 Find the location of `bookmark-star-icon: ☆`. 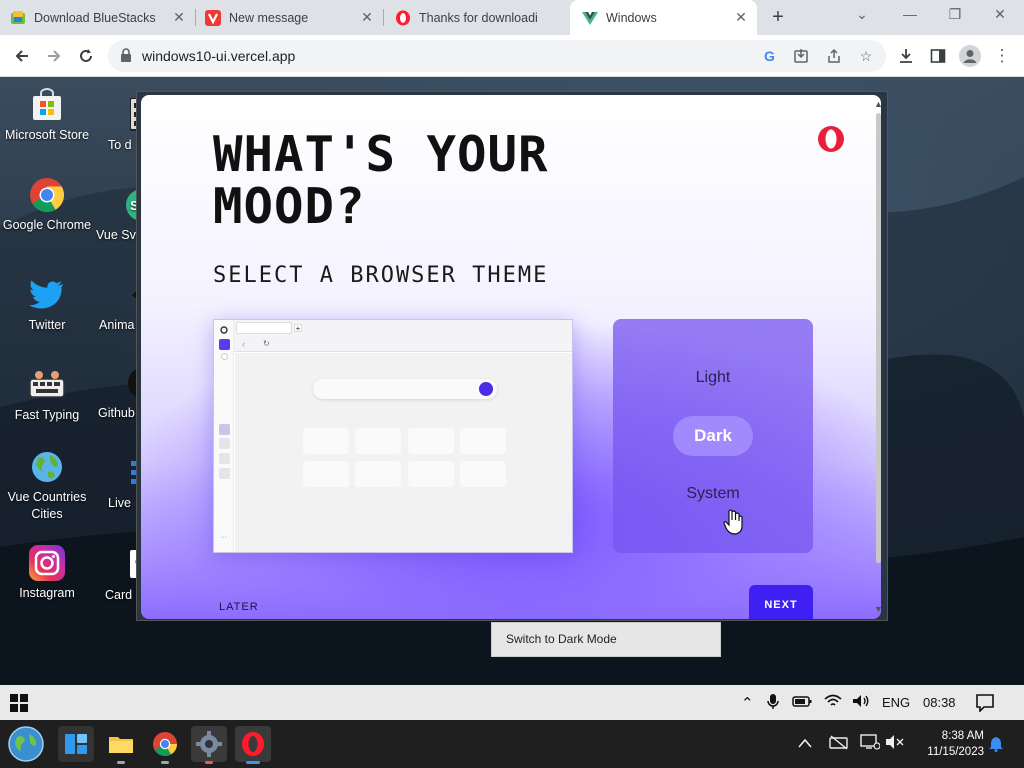

bookmark-star-icon: ☆ is located at coordinates (866, 56).